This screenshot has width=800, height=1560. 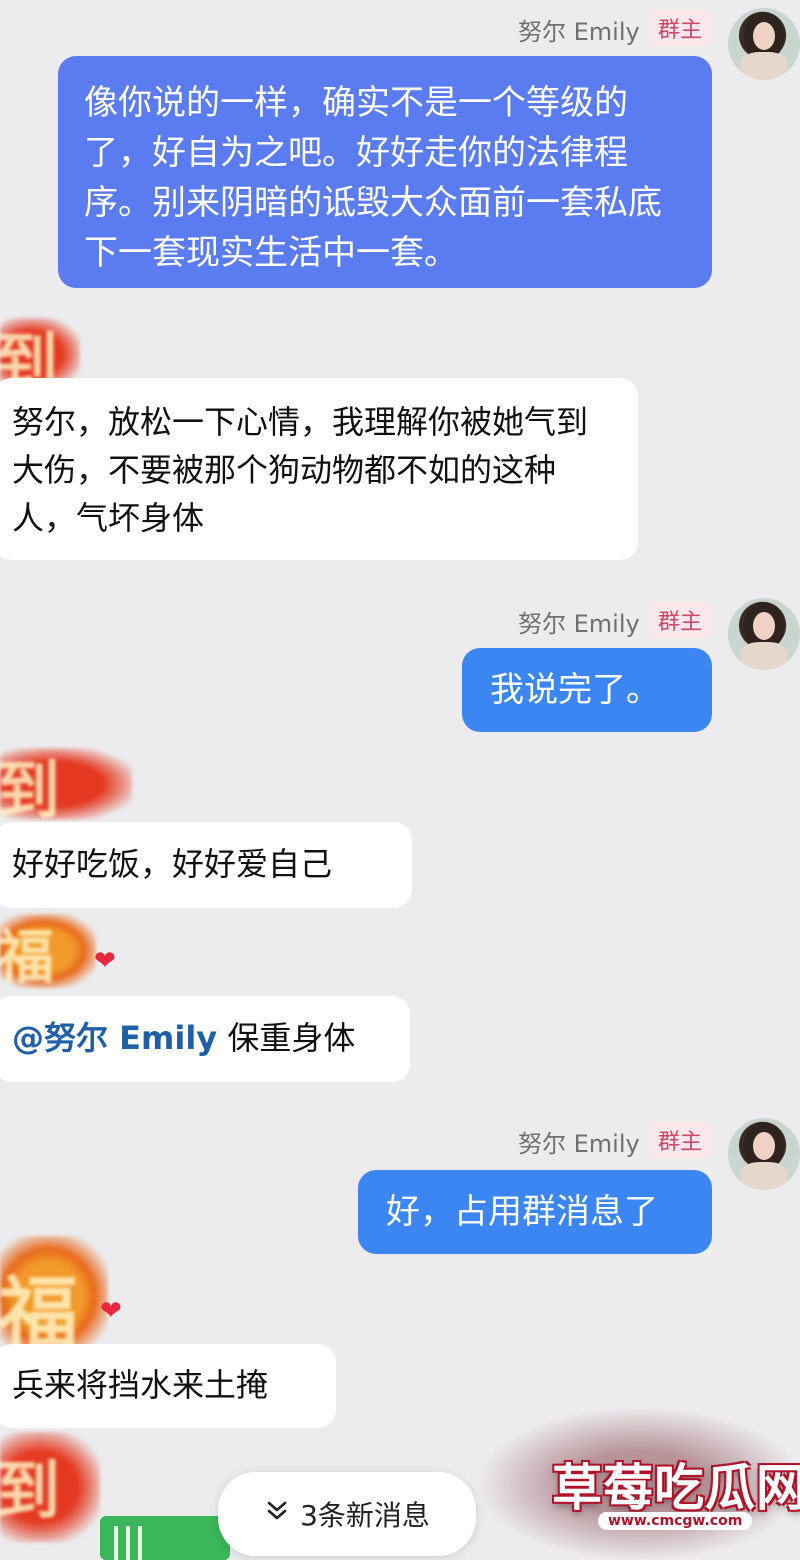 I want to click on green-attachment-strip, so click(x=165, y=1538).